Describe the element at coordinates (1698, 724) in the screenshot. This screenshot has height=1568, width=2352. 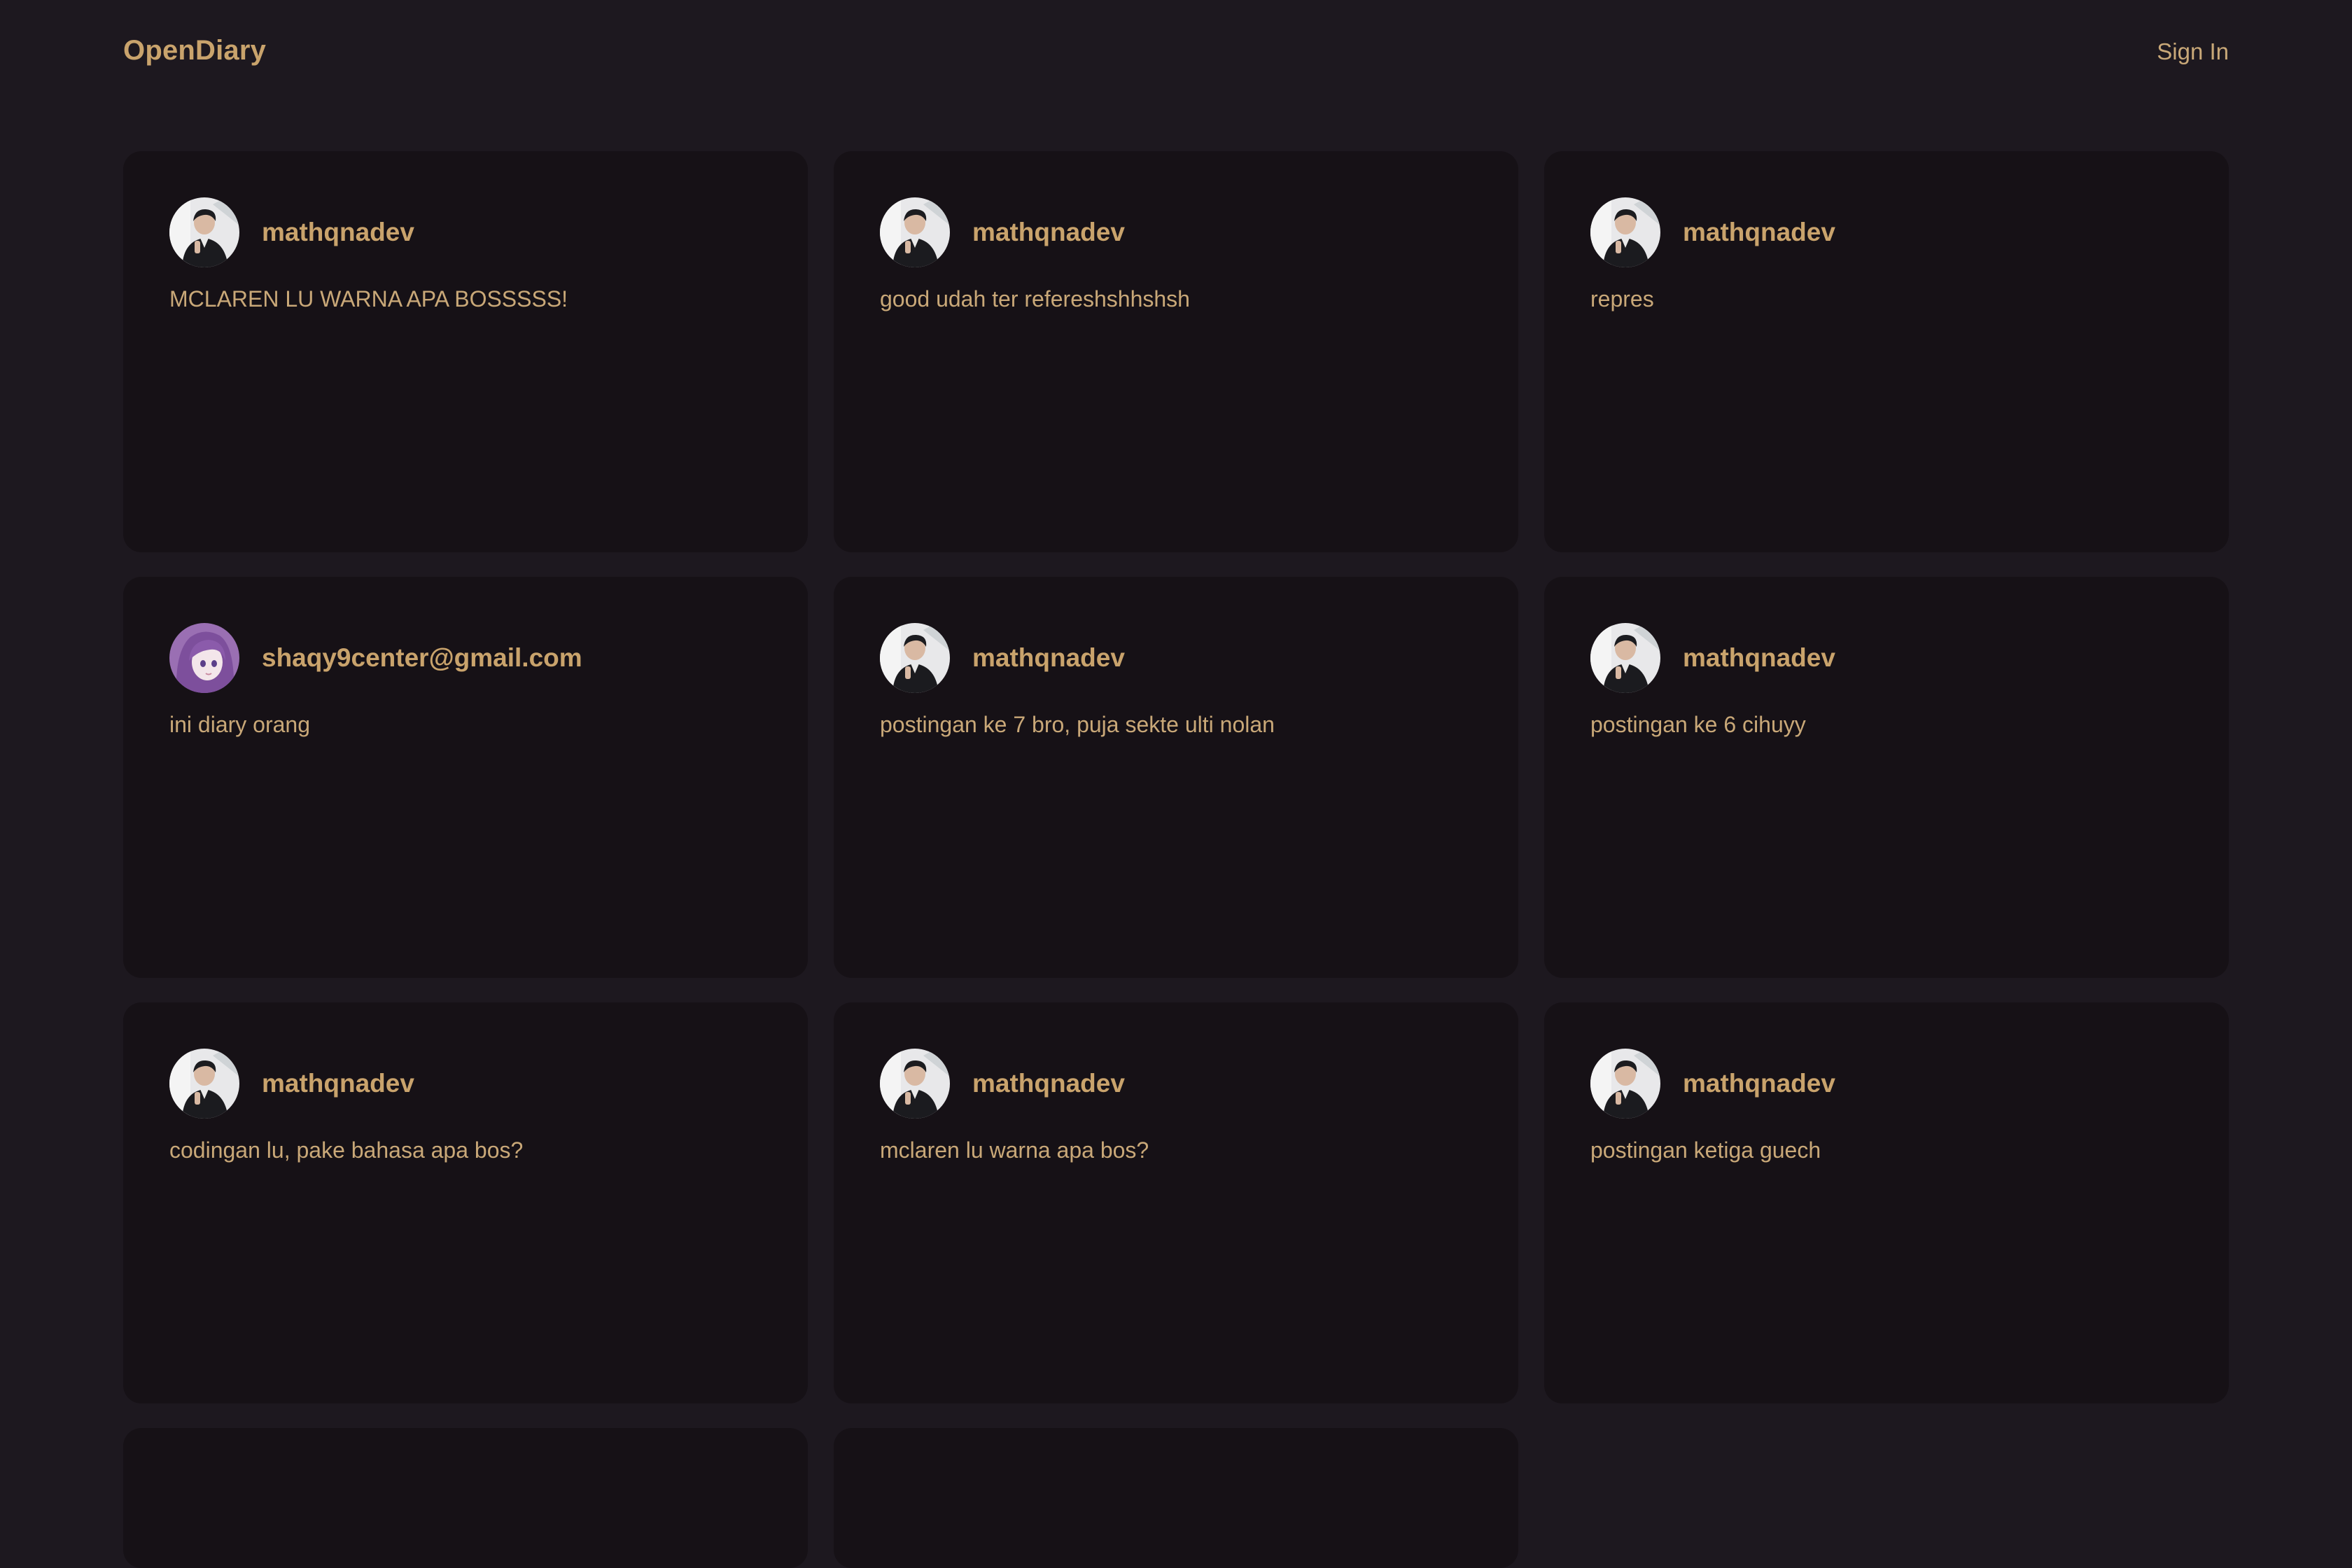
I see `post-content: postingan ke 6 cihuyy` at that location.